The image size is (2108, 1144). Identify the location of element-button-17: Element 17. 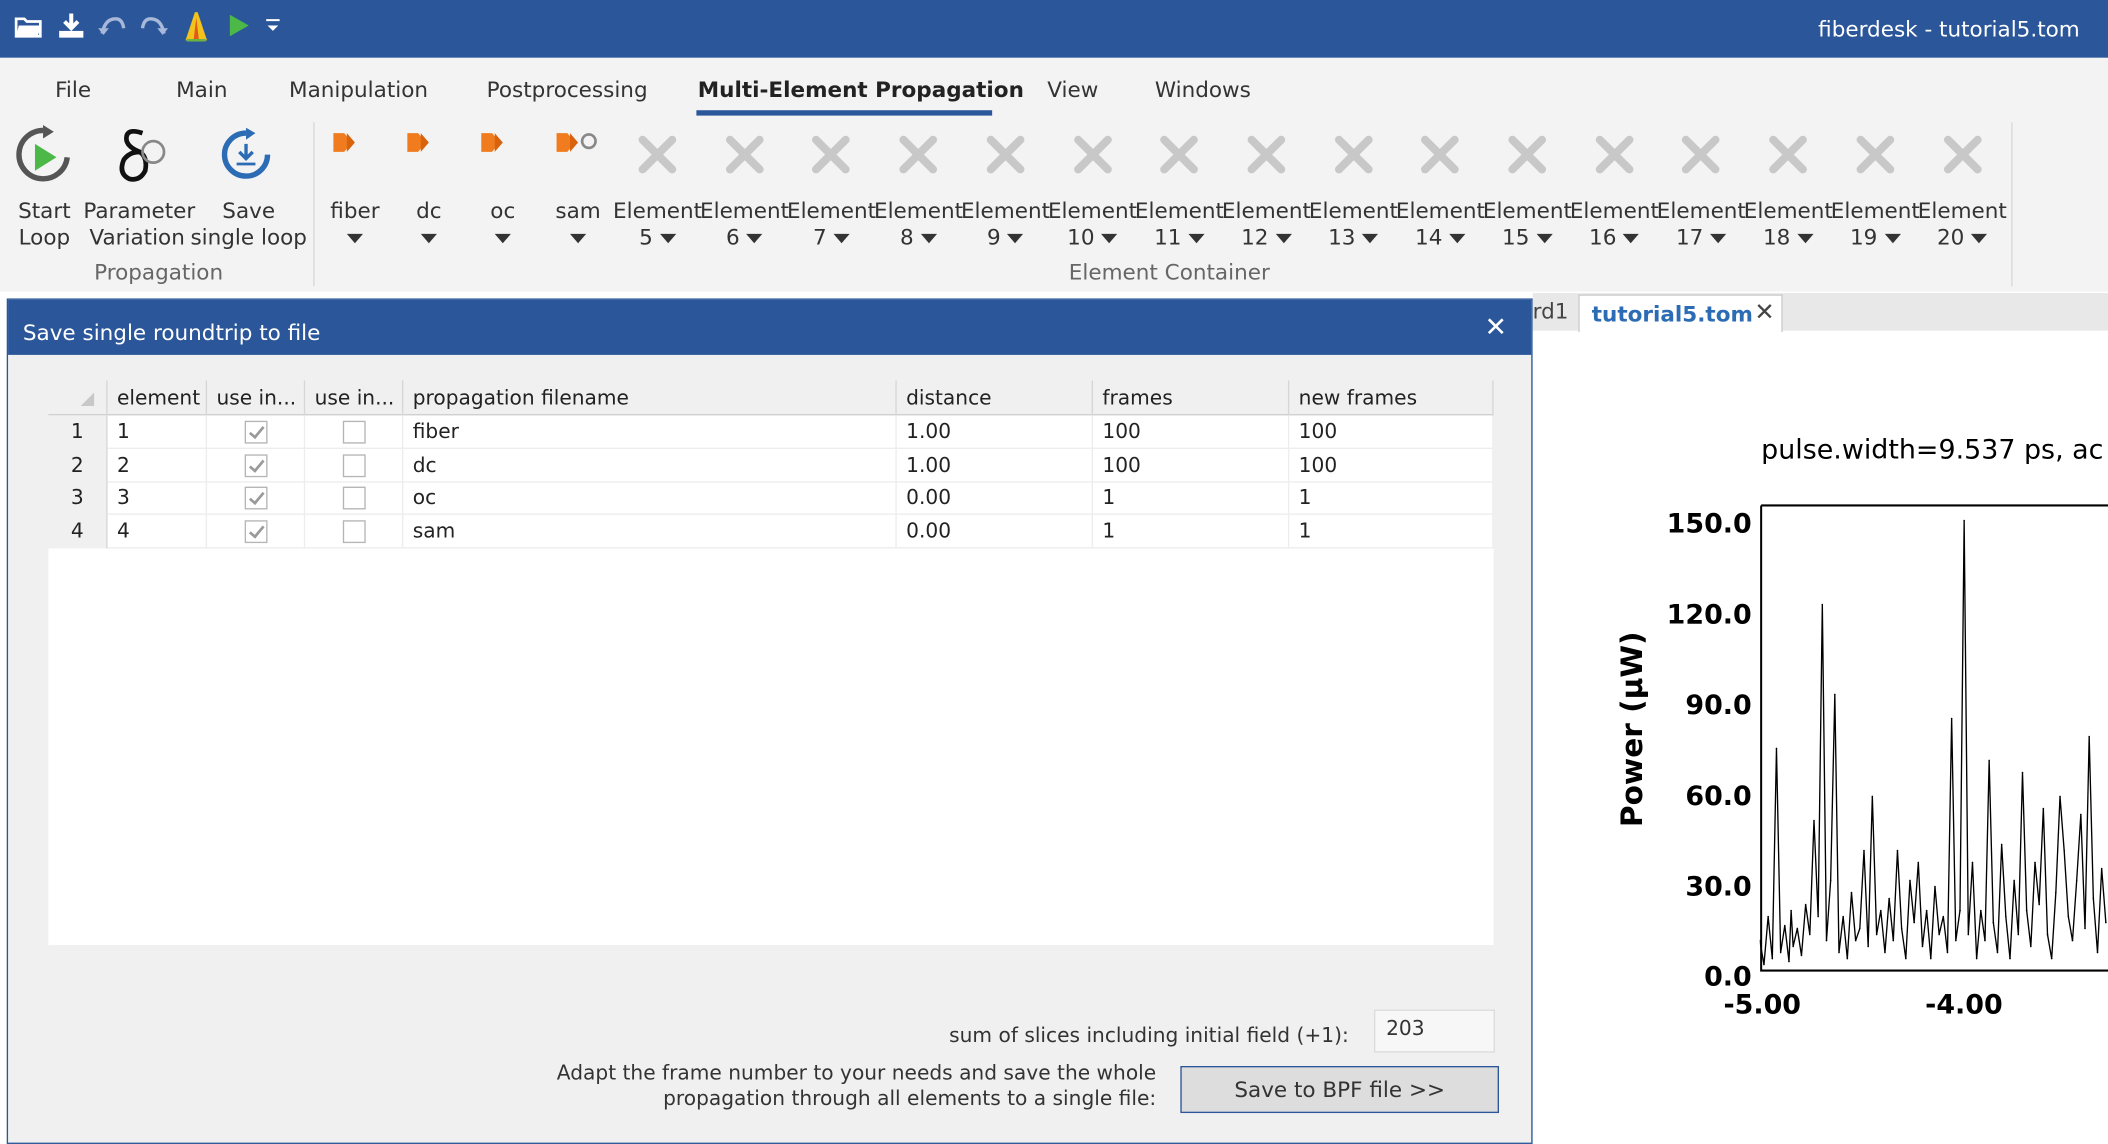
(1701, 225).